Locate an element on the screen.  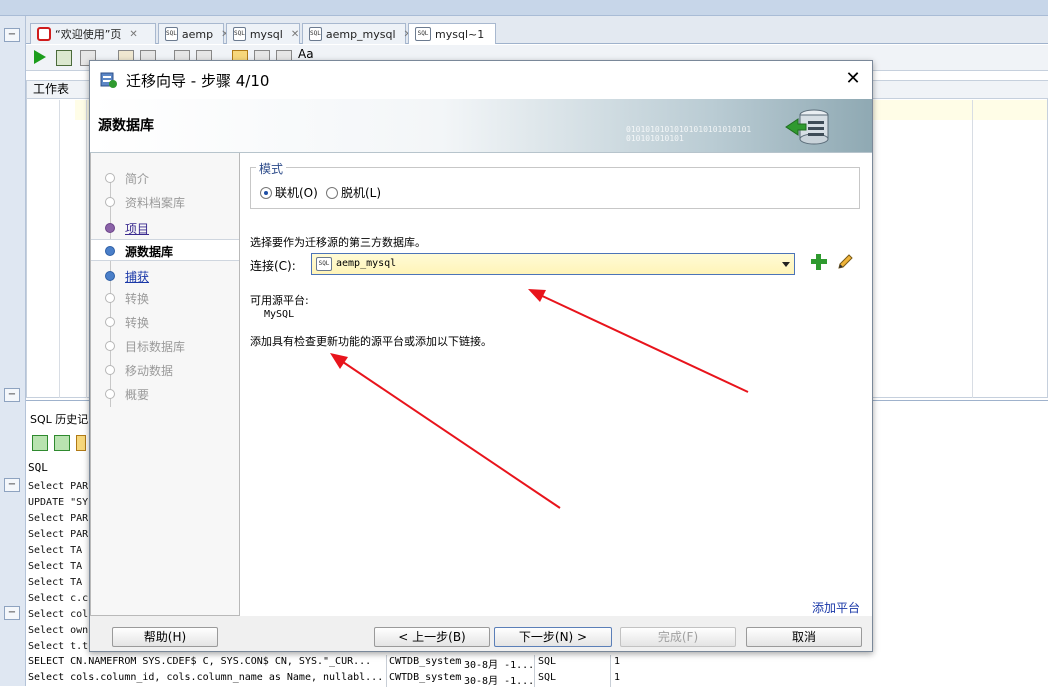
right-panel-edge is located at coordinates (960, 416).